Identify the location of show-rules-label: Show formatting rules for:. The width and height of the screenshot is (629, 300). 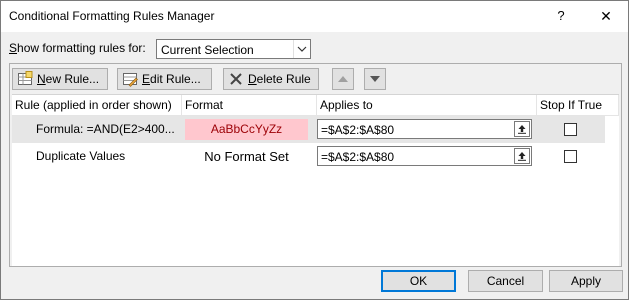
(77, 48).